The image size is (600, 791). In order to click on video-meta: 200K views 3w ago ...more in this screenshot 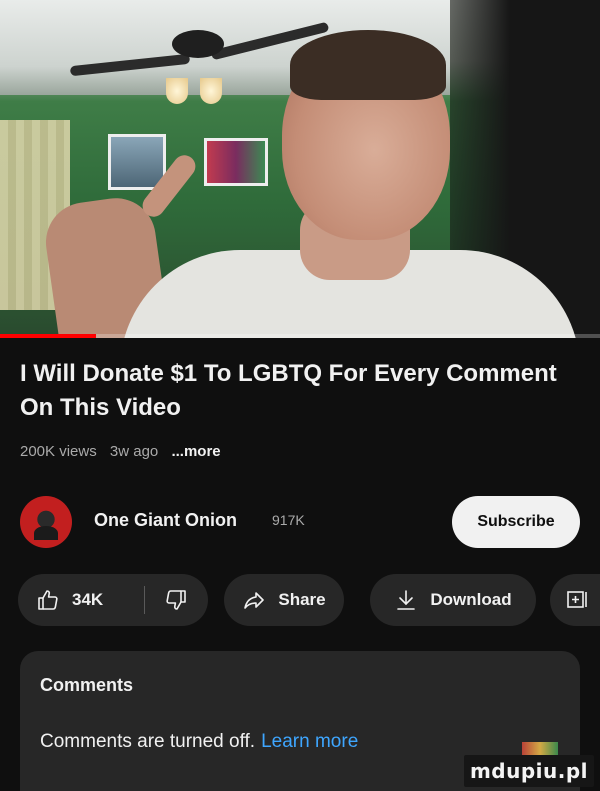, I will do `click(125, 451)`.